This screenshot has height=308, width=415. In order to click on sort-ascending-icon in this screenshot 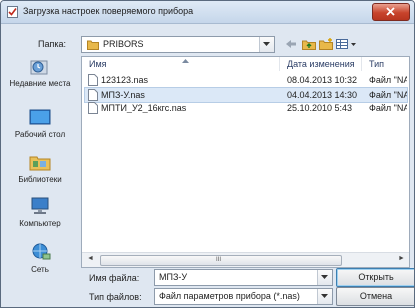, I will do `click(185, 61)`.